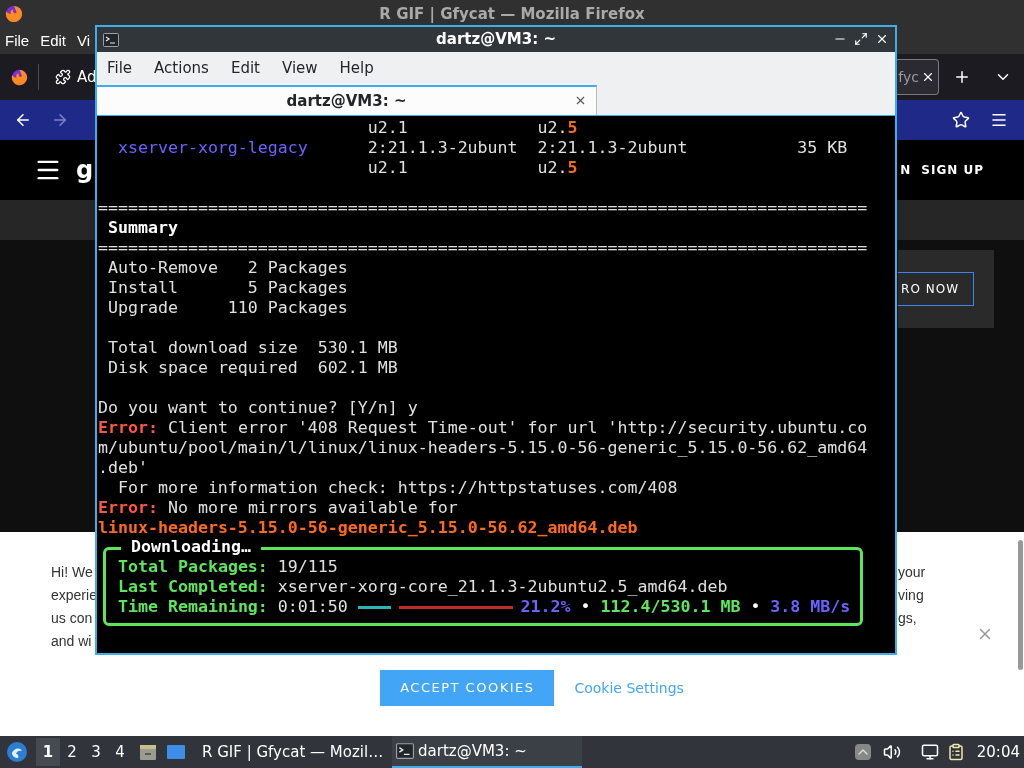  I want to click on workspace-button: 1, so click(48, 752).